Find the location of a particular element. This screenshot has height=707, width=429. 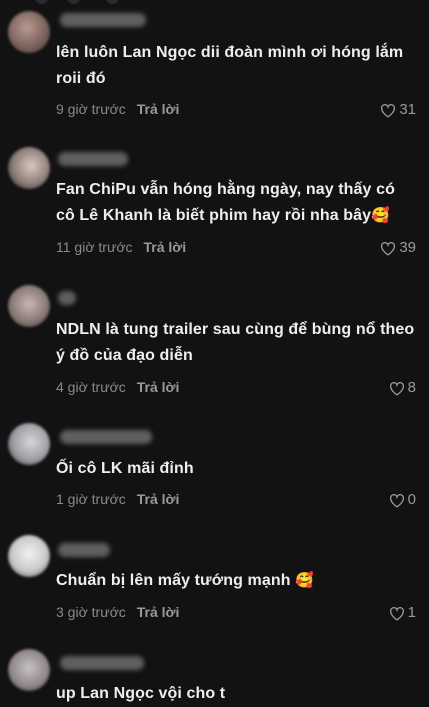

comment-meta: 4 giờ trước Trả lời is located at coordinates (117, 387).